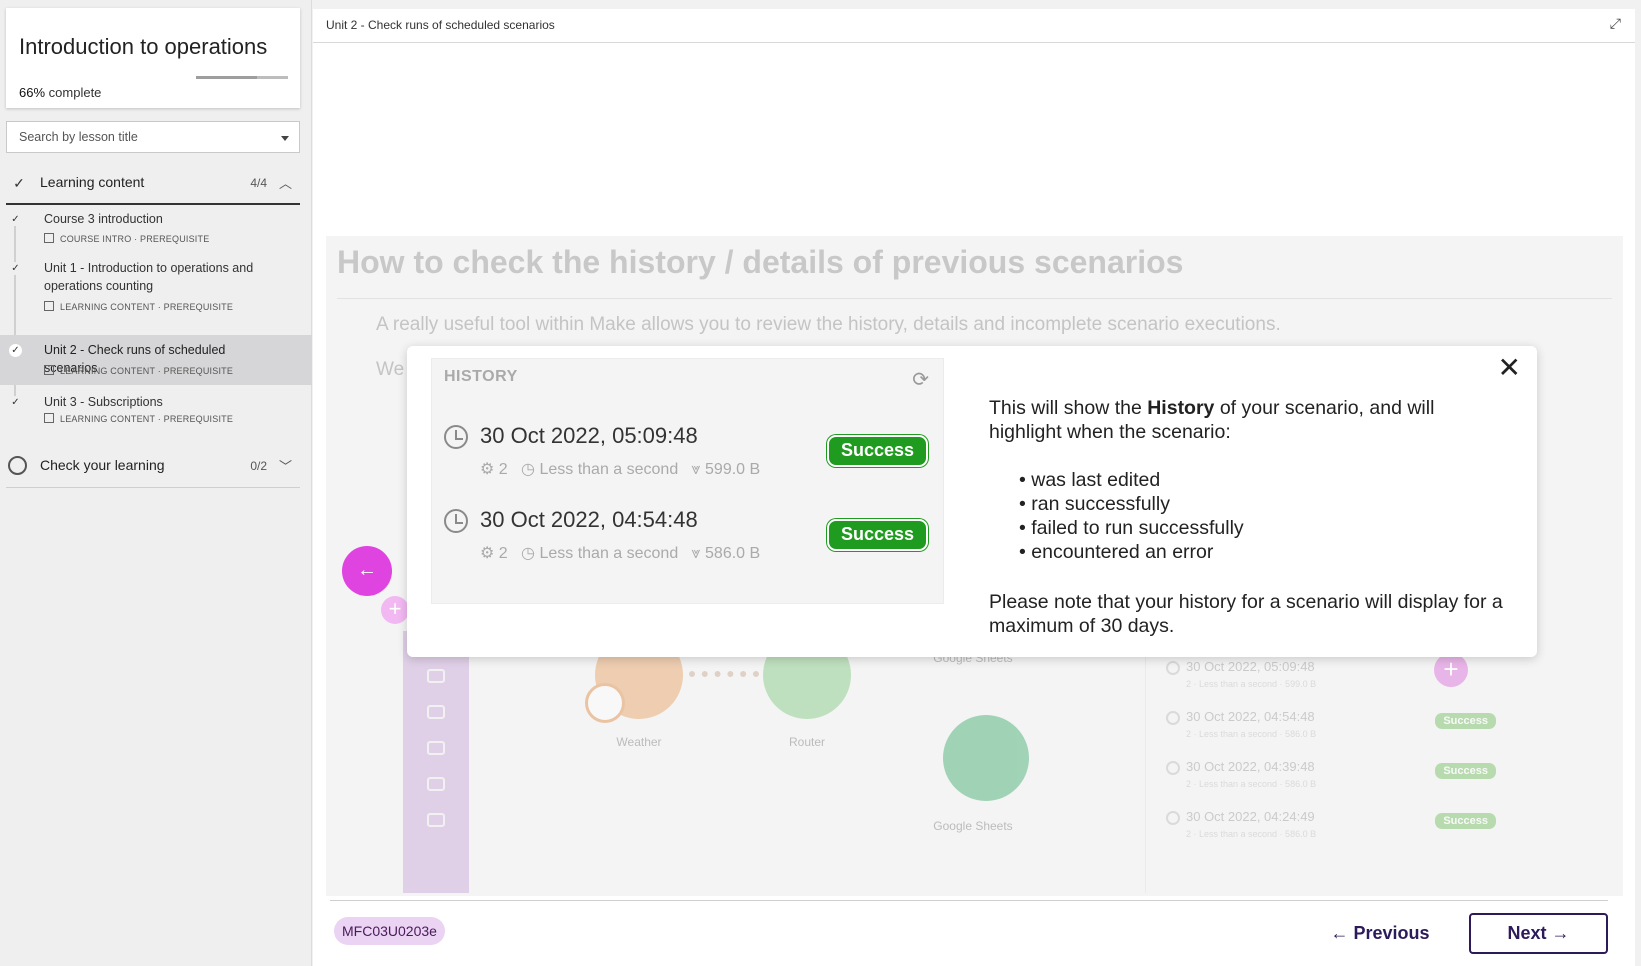 The image size is (1641, 966). I want to click on history-sub: 2 · Less than a second · 599.0 B, so click(1251, 684).